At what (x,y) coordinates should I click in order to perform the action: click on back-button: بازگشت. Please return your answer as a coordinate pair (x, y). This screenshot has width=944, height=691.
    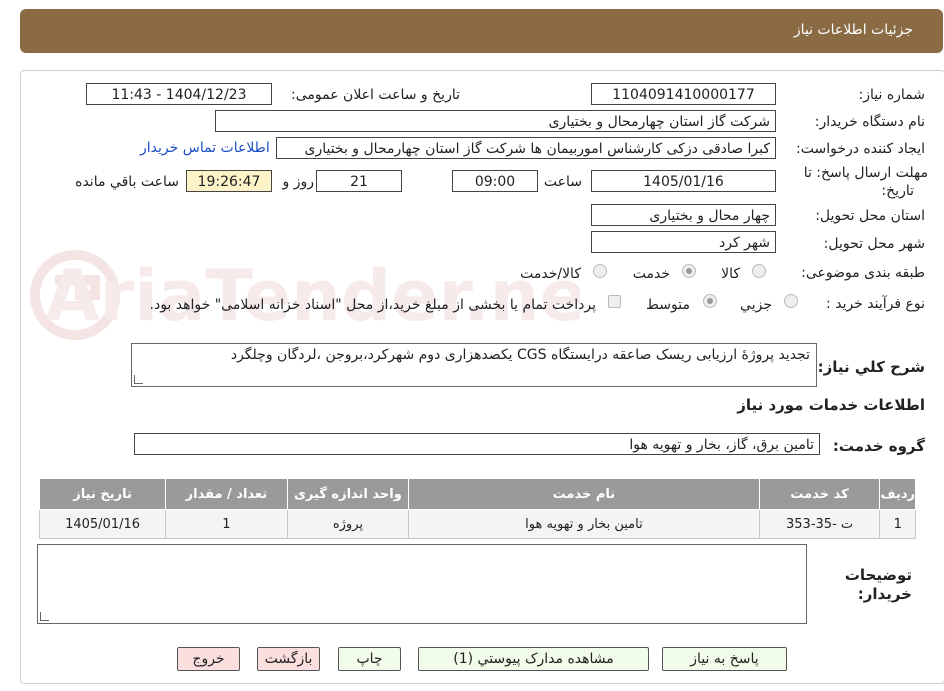
    Looking at the image, I should click on (288, 659).